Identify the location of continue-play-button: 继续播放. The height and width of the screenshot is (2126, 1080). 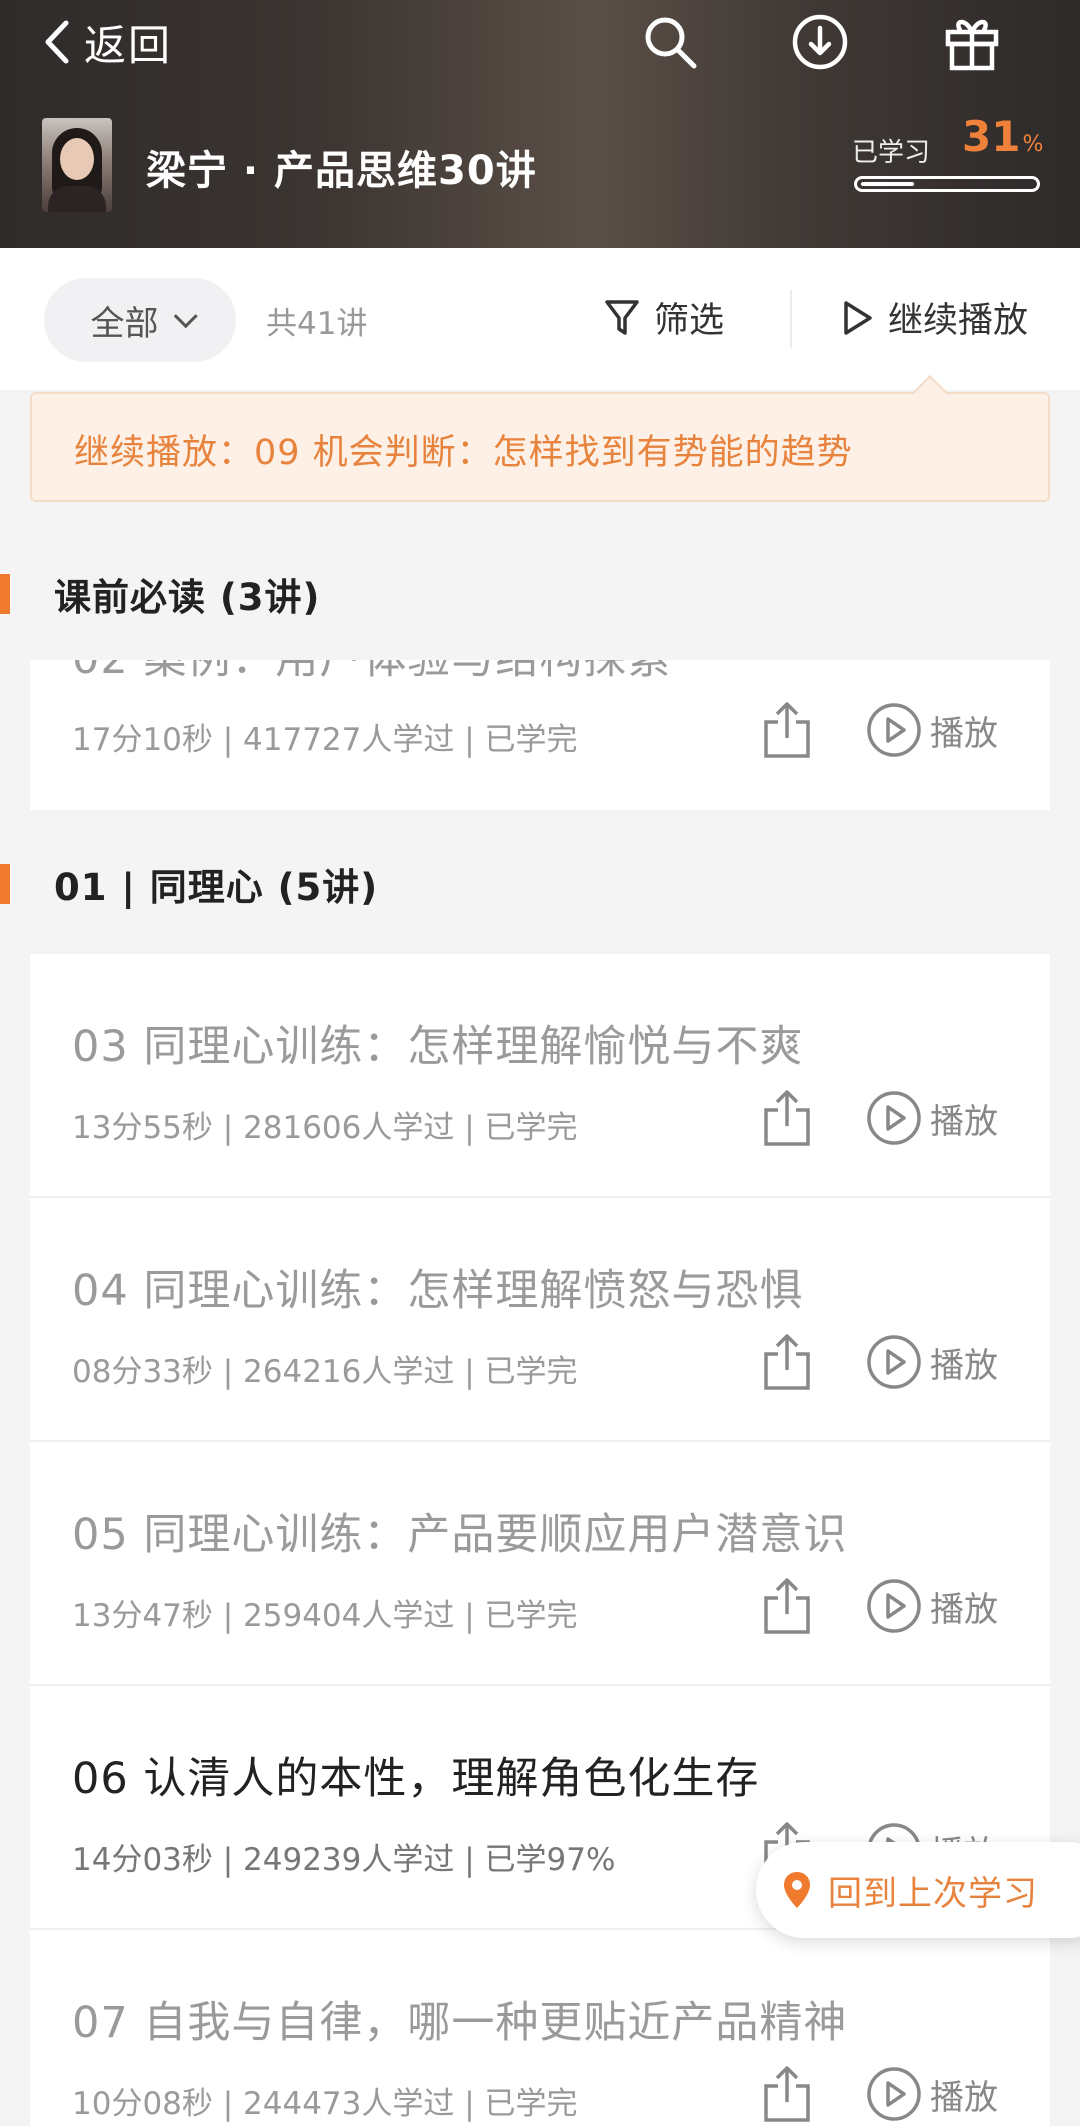
(935, 317).